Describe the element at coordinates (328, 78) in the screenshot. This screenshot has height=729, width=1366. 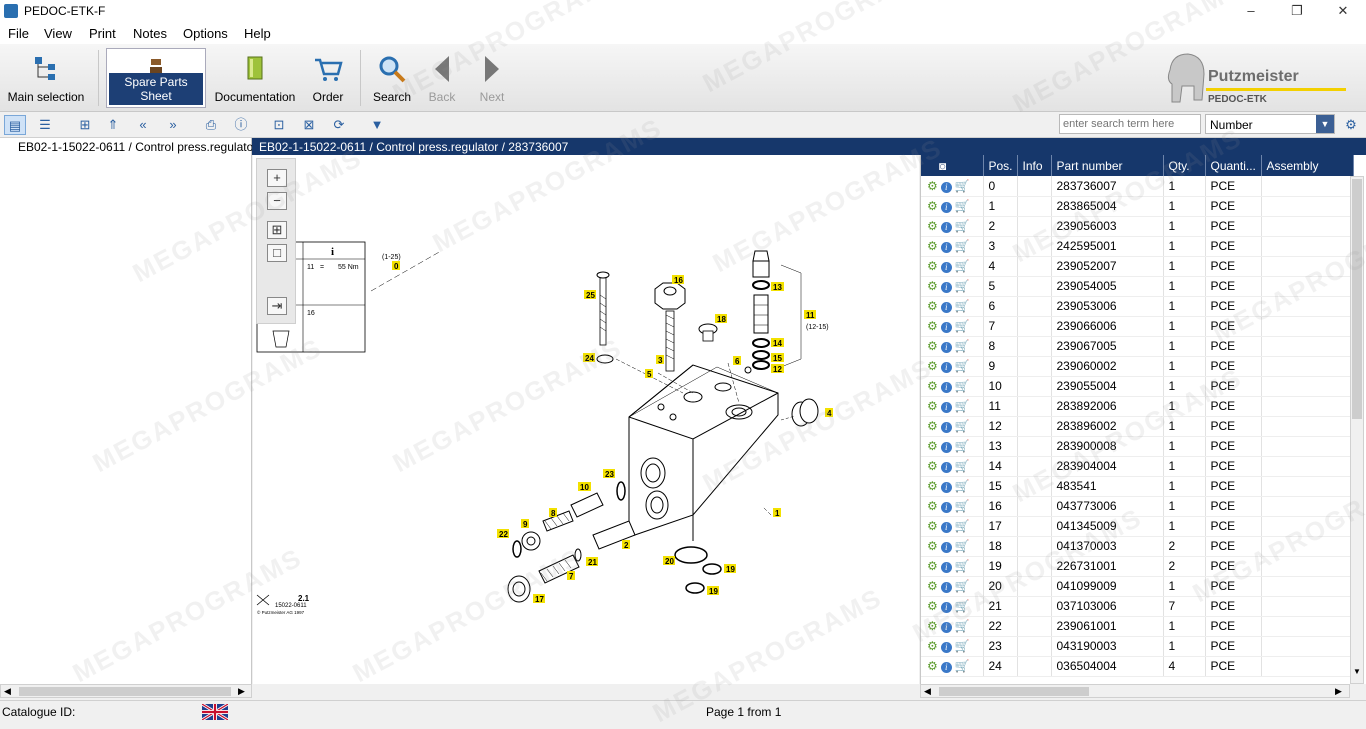
I see `order-button: Order` at that location.